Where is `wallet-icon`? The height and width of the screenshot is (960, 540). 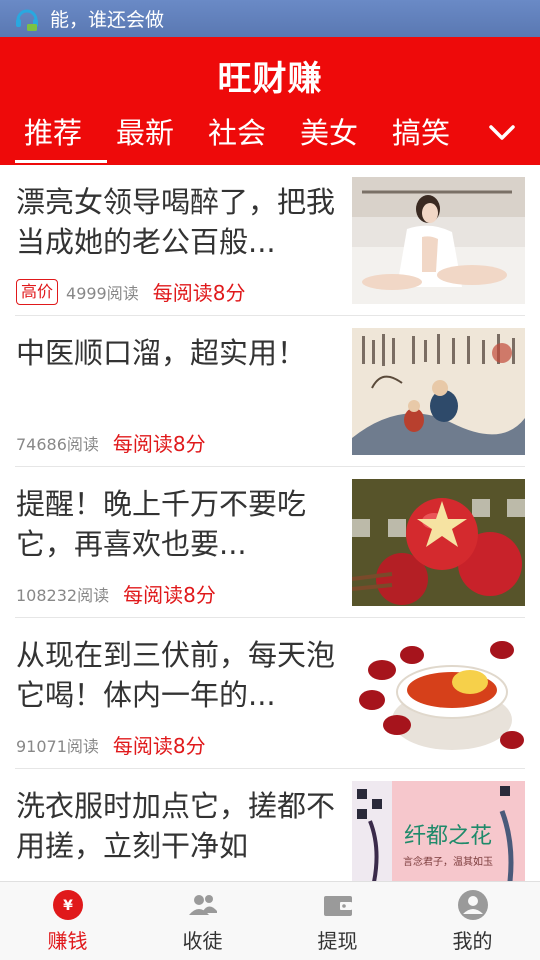 wallet-icon is located at coordinates (338, 905).